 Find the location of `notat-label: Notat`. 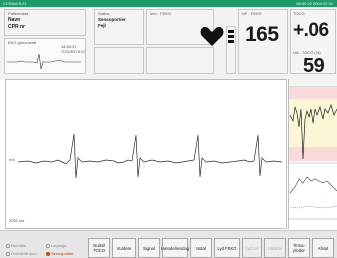

notat-label: Notat is located at coordinates (200, 248).